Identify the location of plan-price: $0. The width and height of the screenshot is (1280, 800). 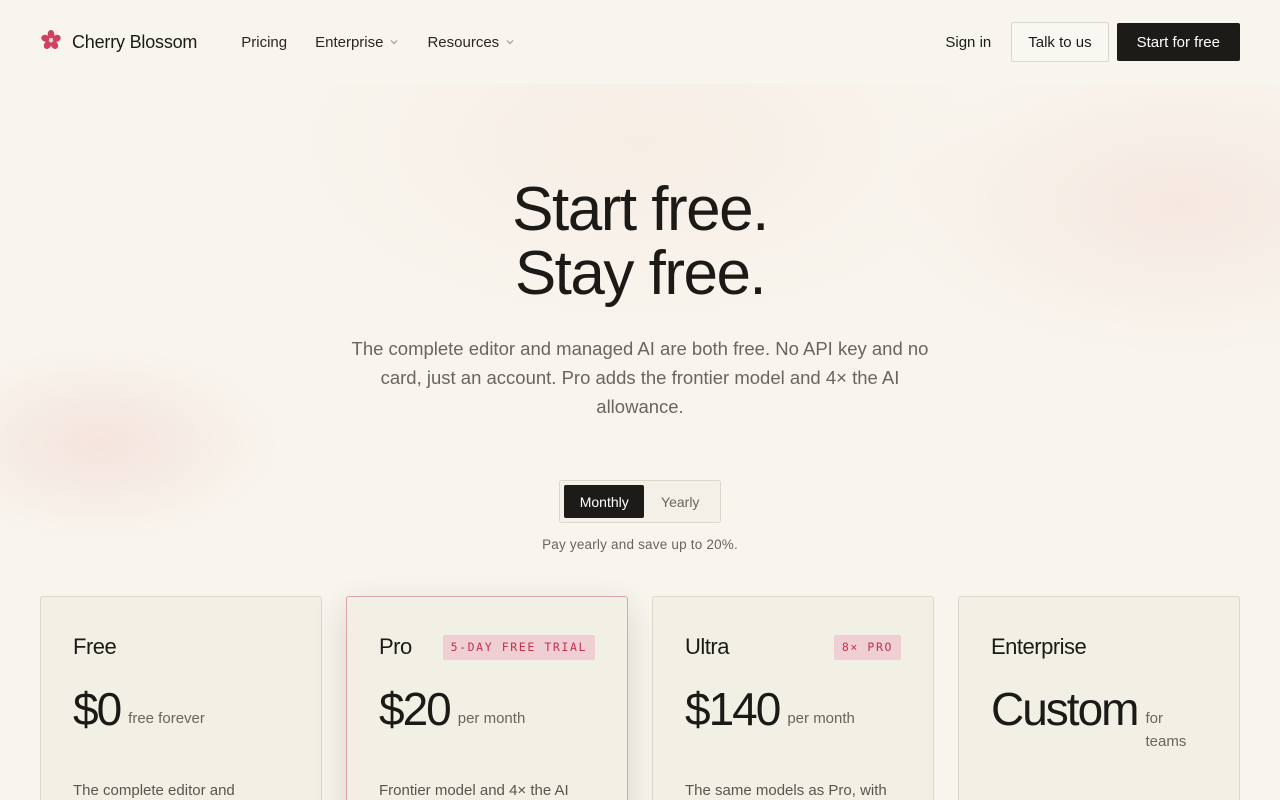
(97, 709).